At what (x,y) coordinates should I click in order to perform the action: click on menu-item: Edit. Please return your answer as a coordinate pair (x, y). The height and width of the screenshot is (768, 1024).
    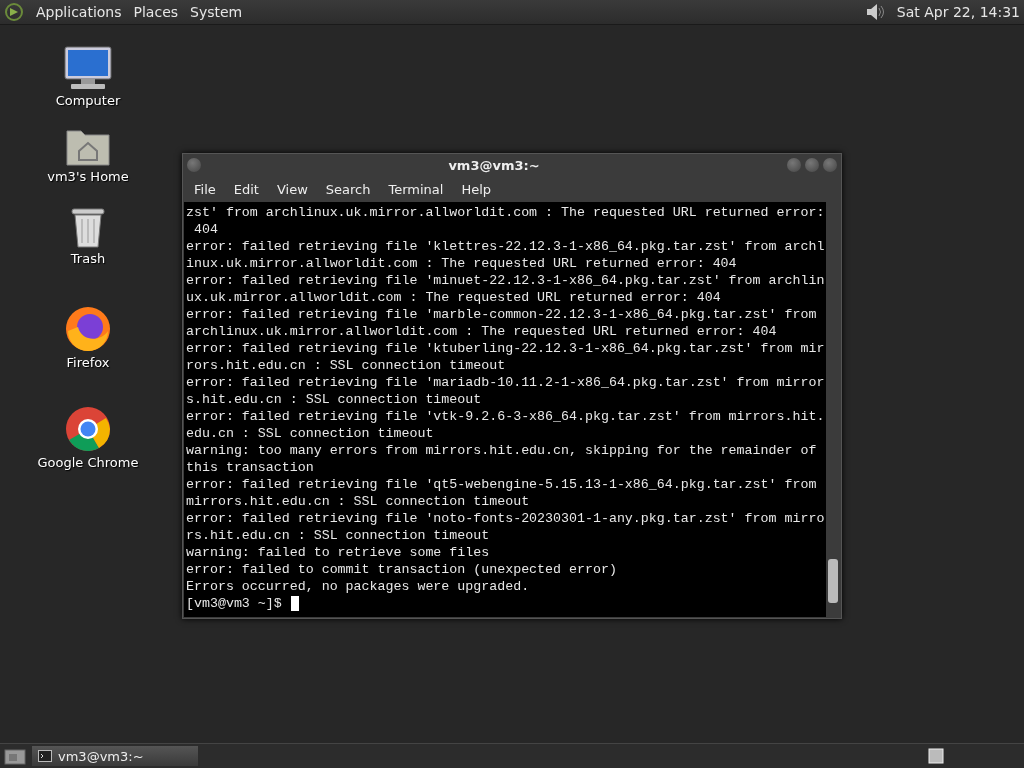
    Looking at the image, I should click on (246, 189).